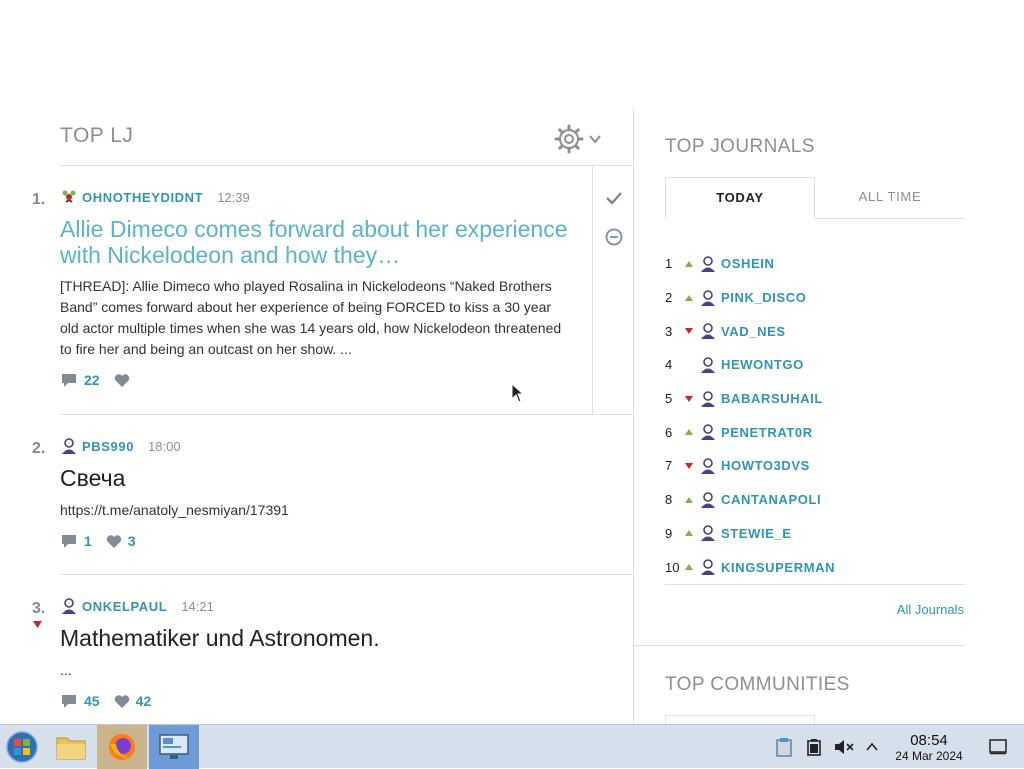 The image size is (1024, 769). Describe the element at coordinates (930, 609) in the screenshot. I see `all-journals-link: All Journals` at that location.